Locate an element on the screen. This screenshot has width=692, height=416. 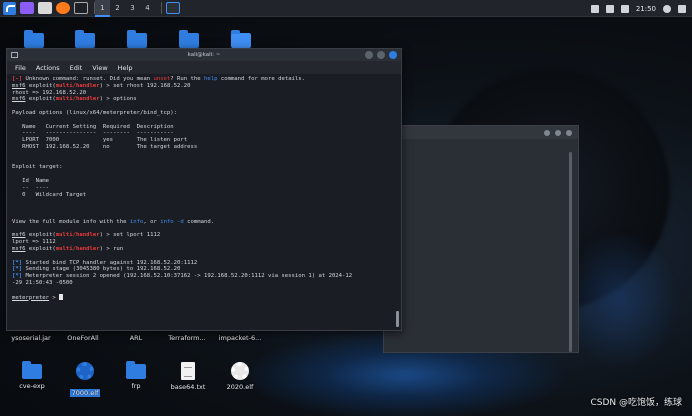
desktop-icon-label: 7000.elf is located at coordinates (85, 393).